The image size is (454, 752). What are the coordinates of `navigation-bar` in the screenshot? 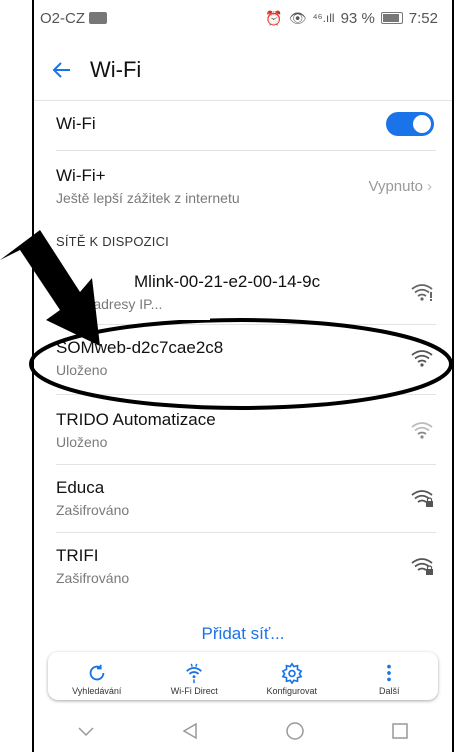 It's located at (243, 731).